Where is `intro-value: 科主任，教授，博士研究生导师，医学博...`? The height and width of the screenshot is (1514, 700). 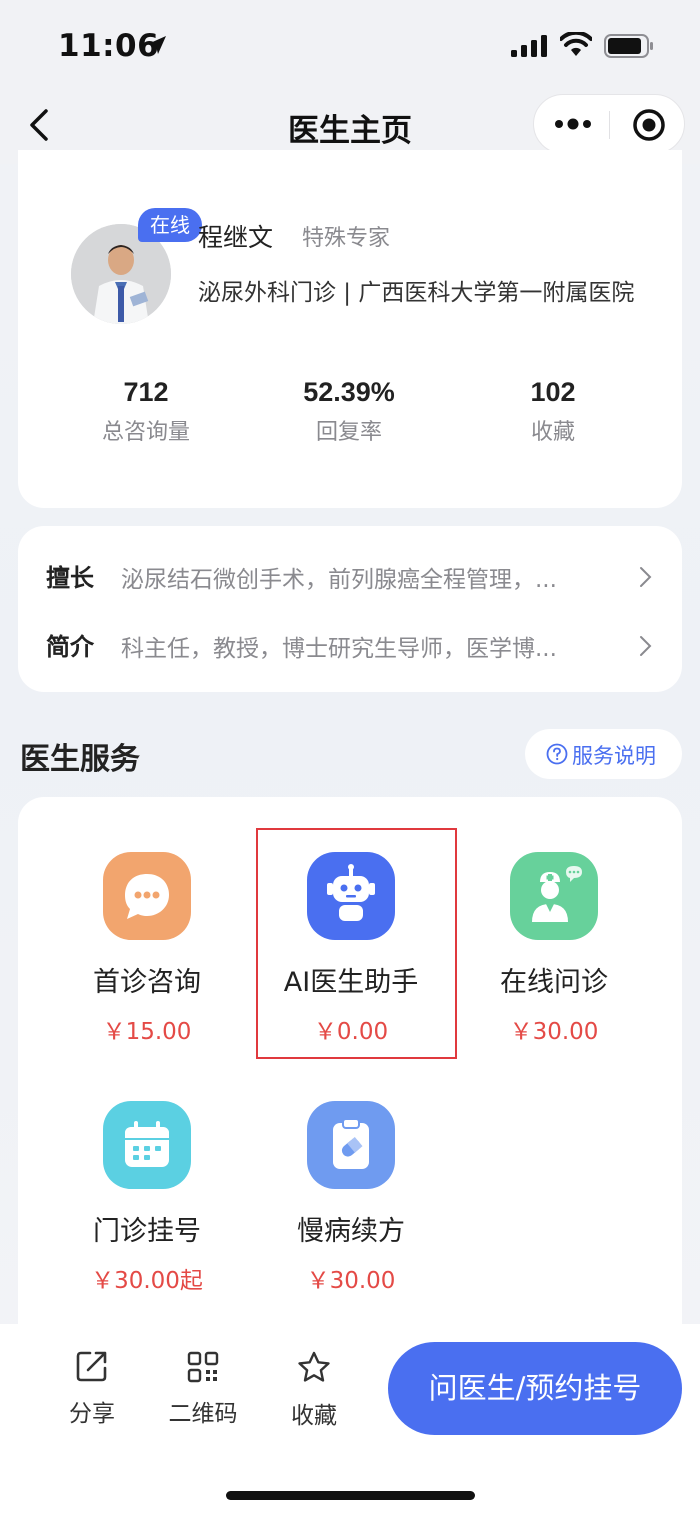 intro-value: 科主任，教授，博士研究生导师，医学博... is located at coordinates (339, 649).